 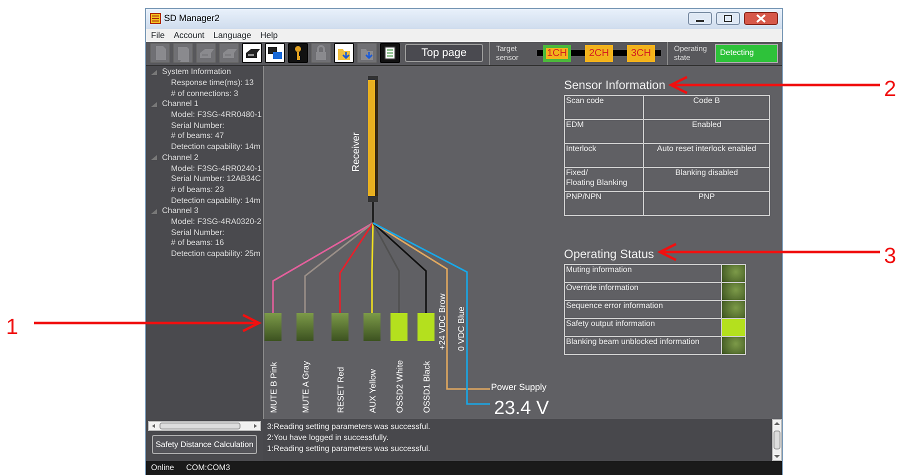 I want to click on table-cell: Blanking disabled, so click(x=707, y=180).